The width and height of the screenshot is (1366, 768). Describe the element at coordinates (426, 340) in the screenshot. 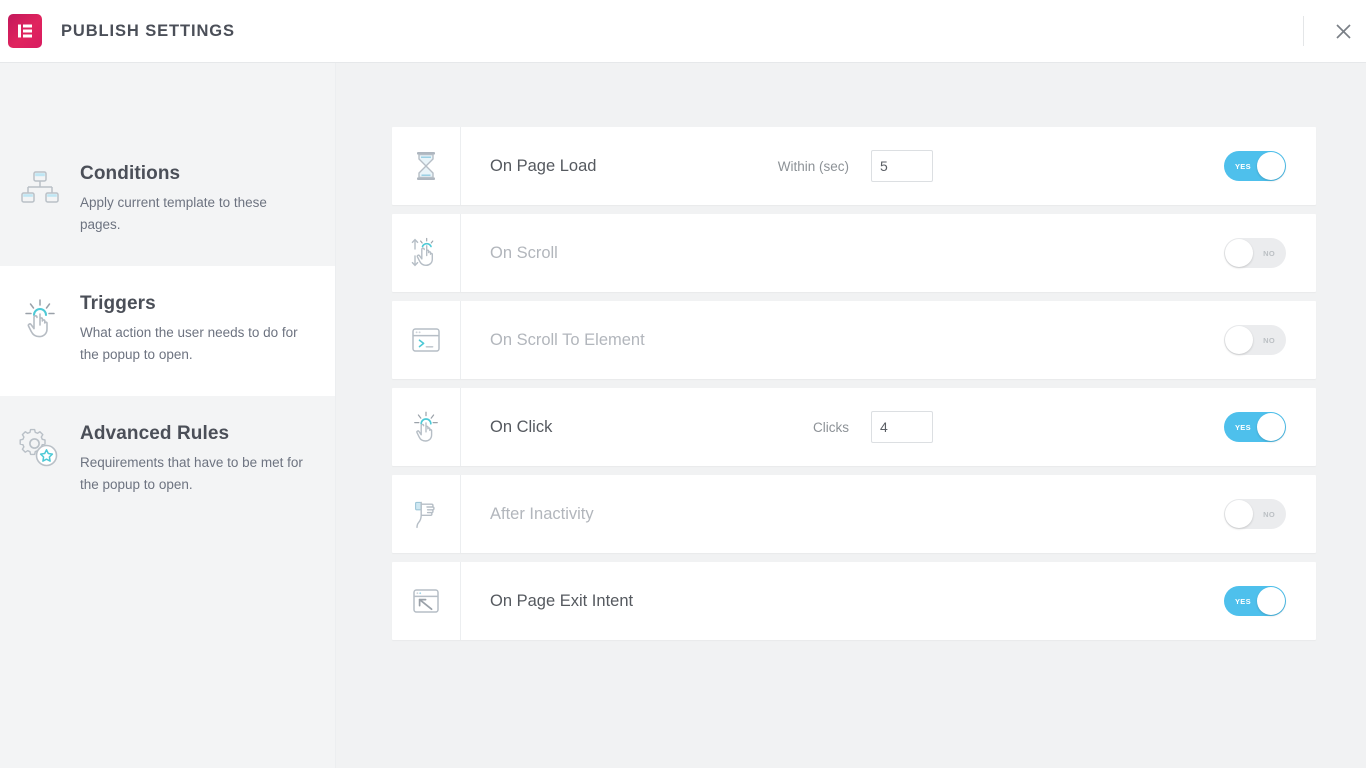

I see `browser-code-icon` at that location.